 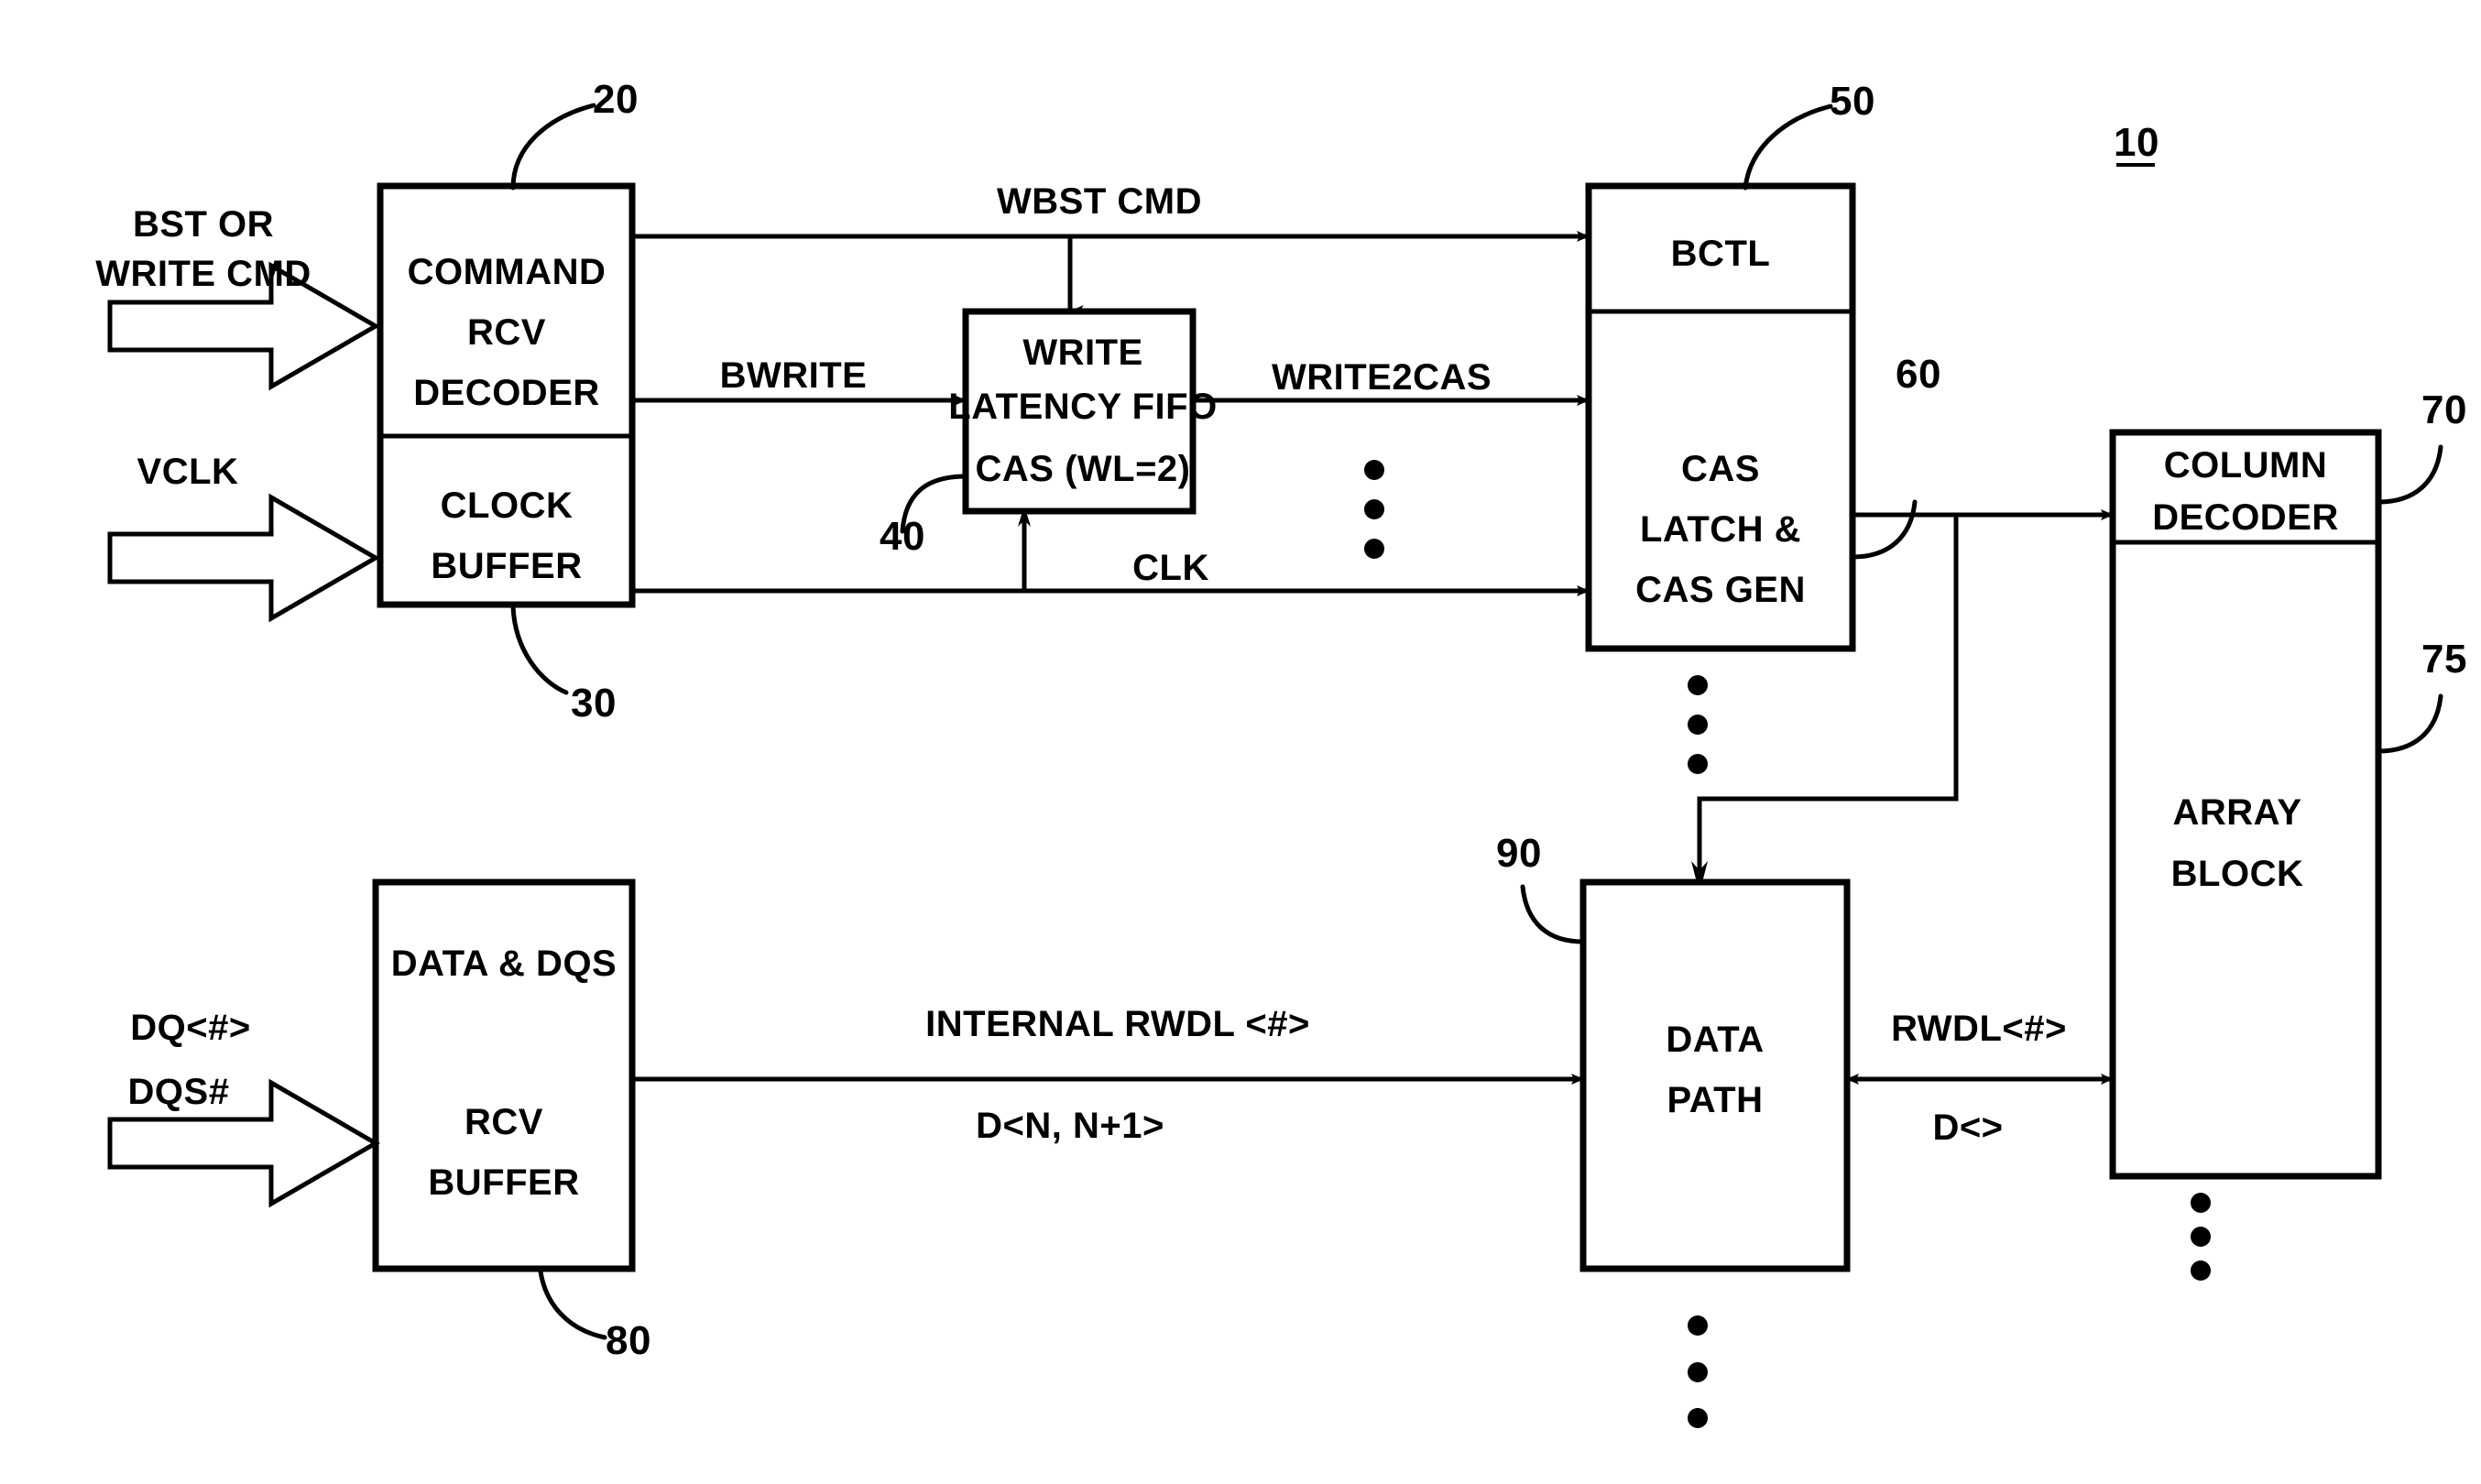 What do you see at coordinates (2444, 660) in the screenshot?
I see `ref-number-75: 75` at bounding box center [2444, 660].